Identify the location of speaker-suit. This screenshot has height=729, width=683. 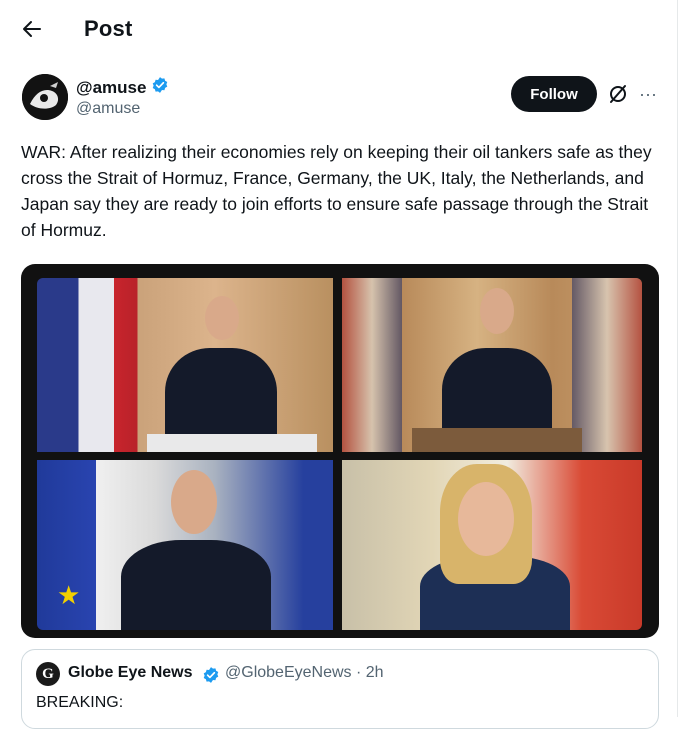
(196, 585).